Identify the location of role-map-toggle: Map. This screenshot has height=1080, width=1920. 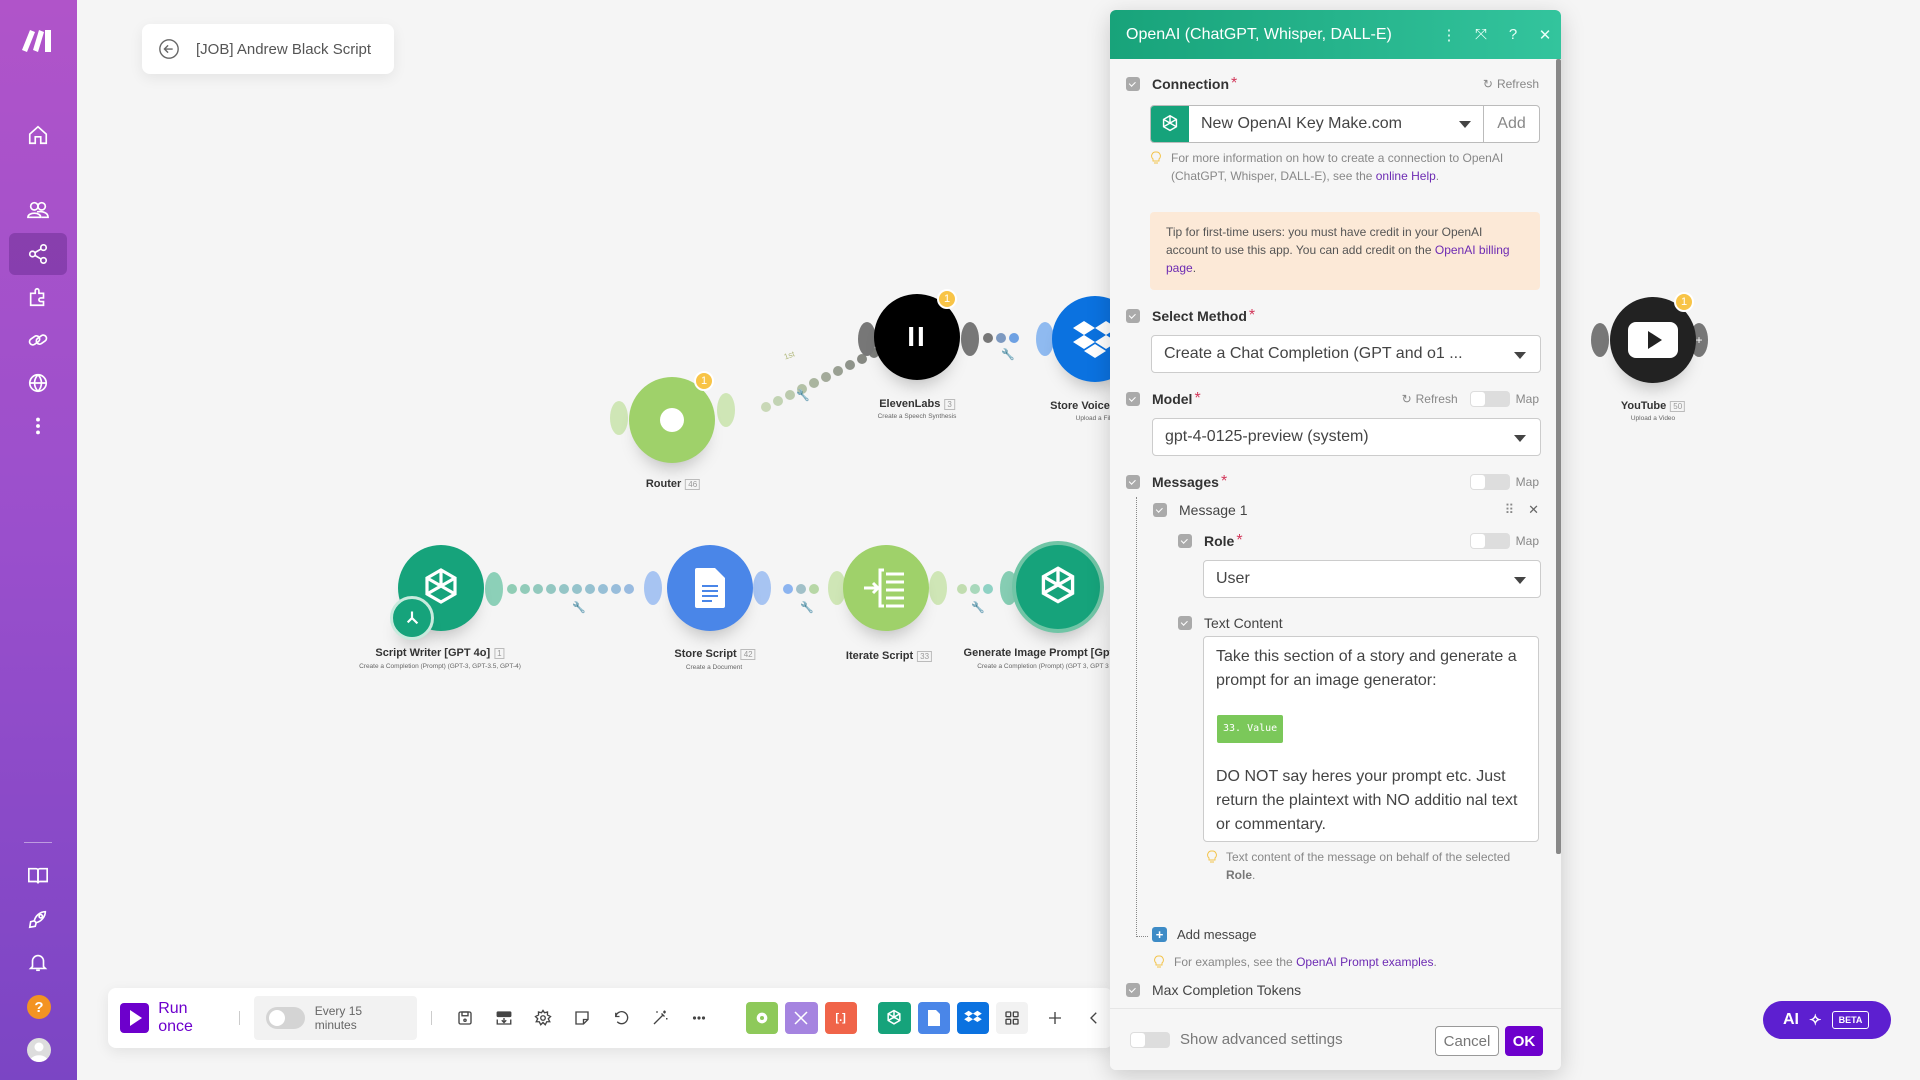
(1504, 541).